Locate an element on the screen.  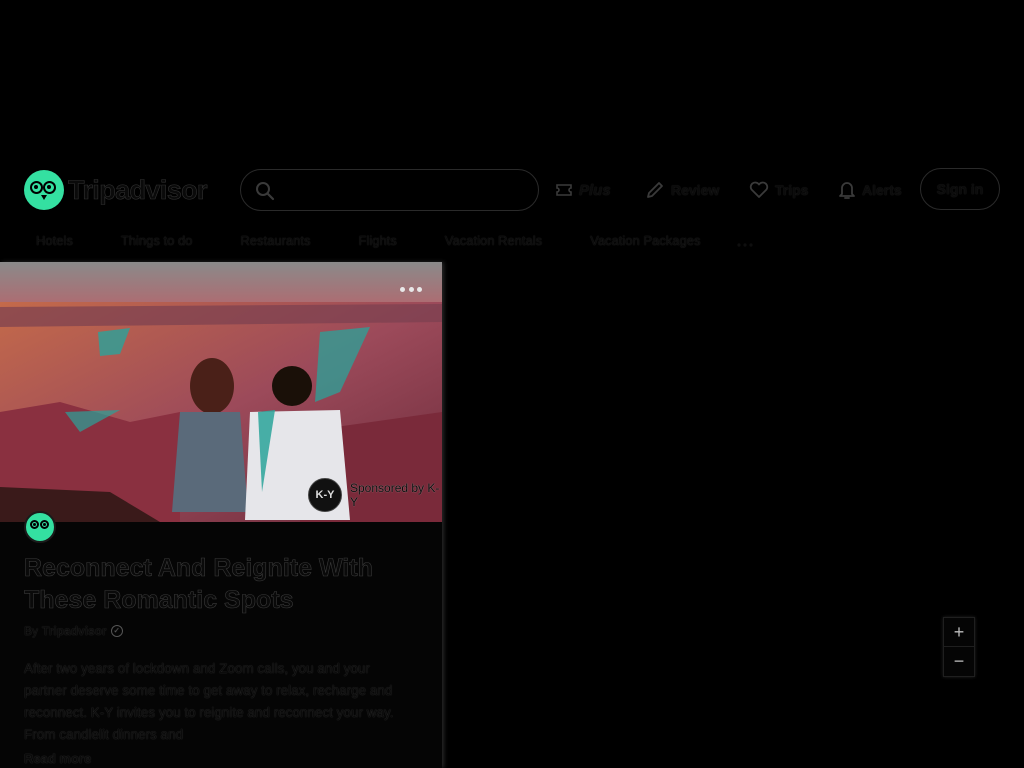
read-more-link: Read more is located at coordinates (57, 758).